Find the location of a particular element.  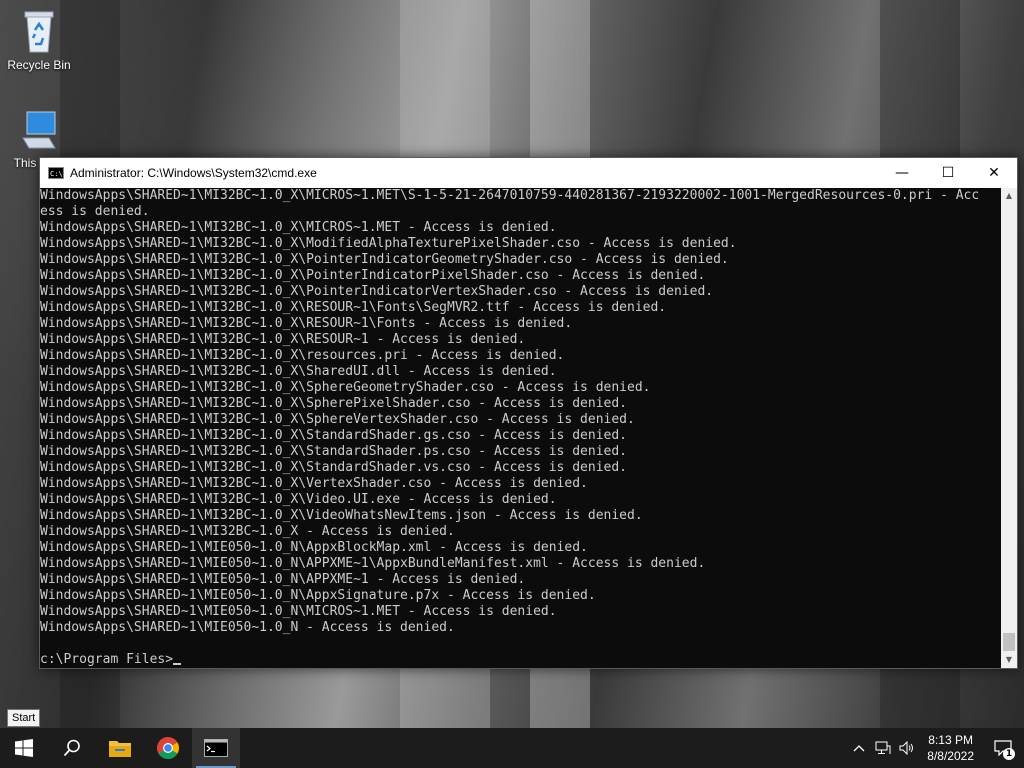

clock-time: 8:13 PM is located at coordinates (950, 740).